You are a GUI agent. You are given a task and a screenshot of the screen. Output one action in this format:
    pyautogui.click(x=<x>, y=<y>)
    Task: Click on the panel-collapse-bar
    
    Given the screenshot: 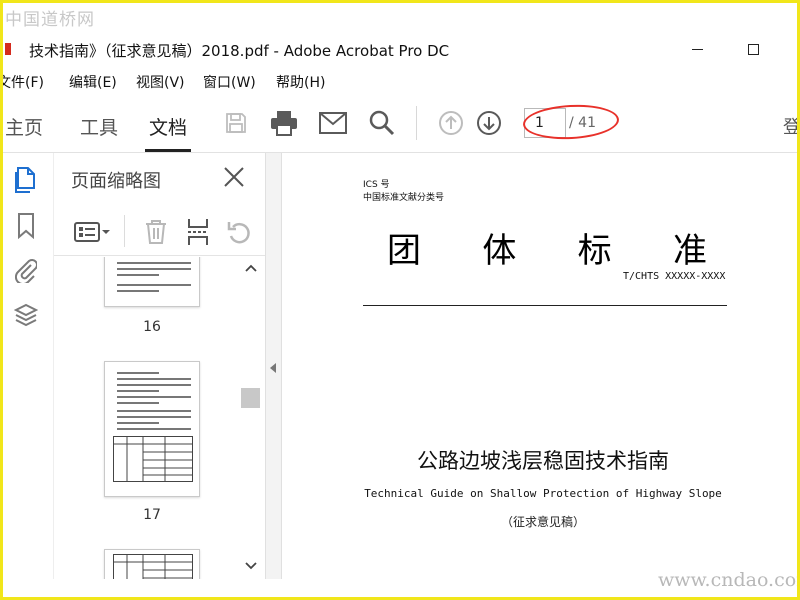 What is the action you would take?
    pyautogui.click(x=273, y=366)
    